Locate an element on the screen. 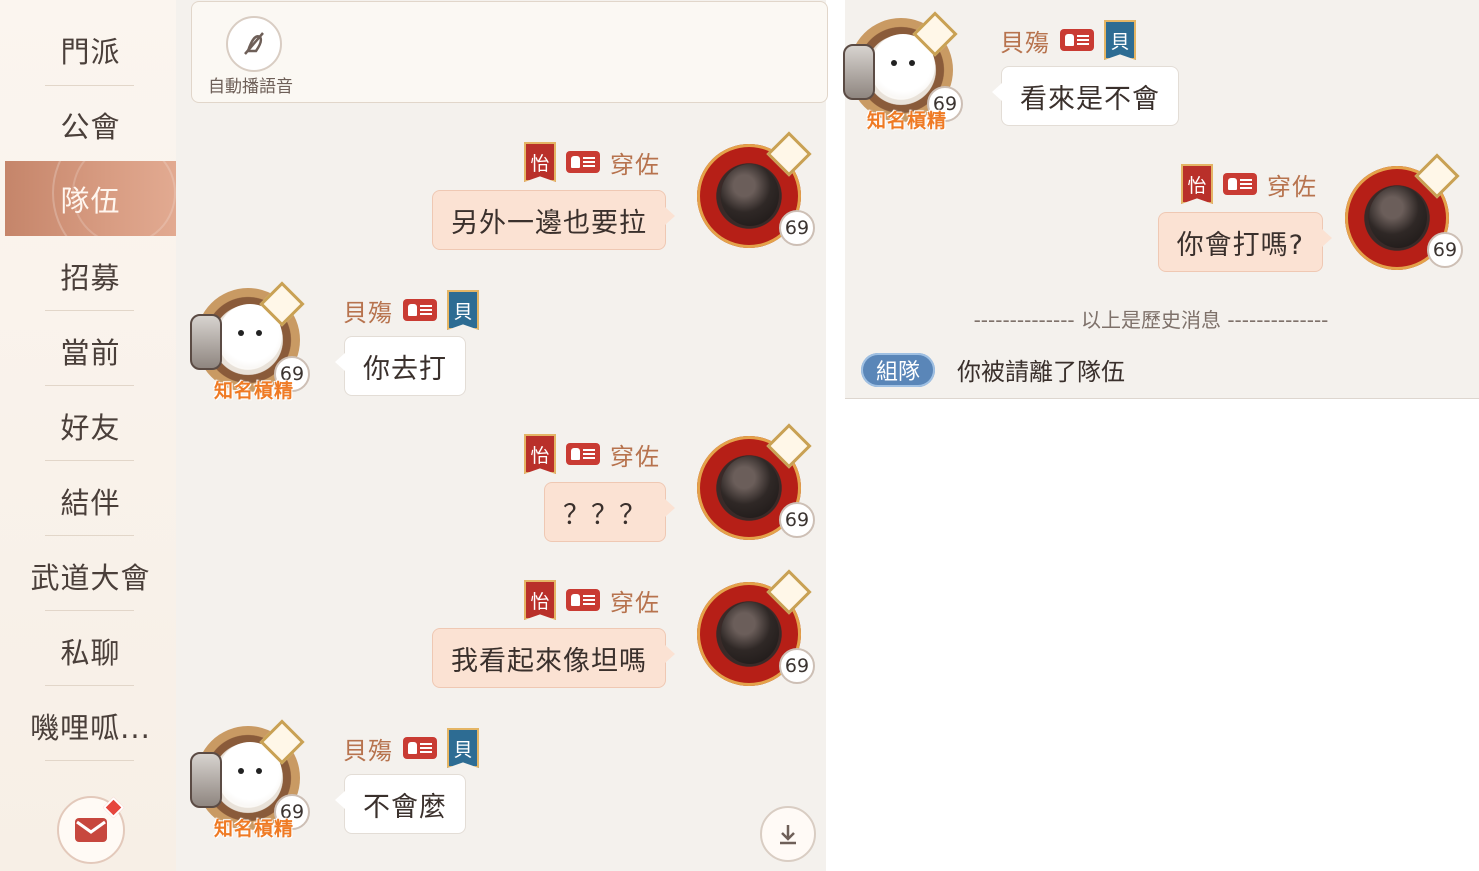 This screenshot has width=1479, height=871. auto-voice-label: 自動播語音 is located at coordinates (250, 87).